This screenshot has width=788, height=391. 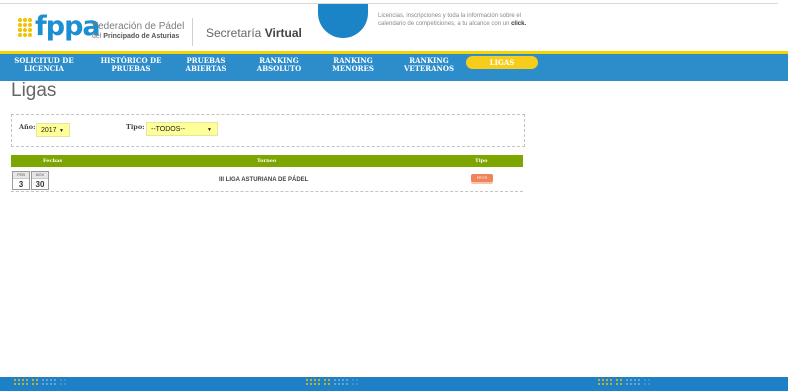 I want to click on start-date: FEB 3, so click(x=21, y=180).